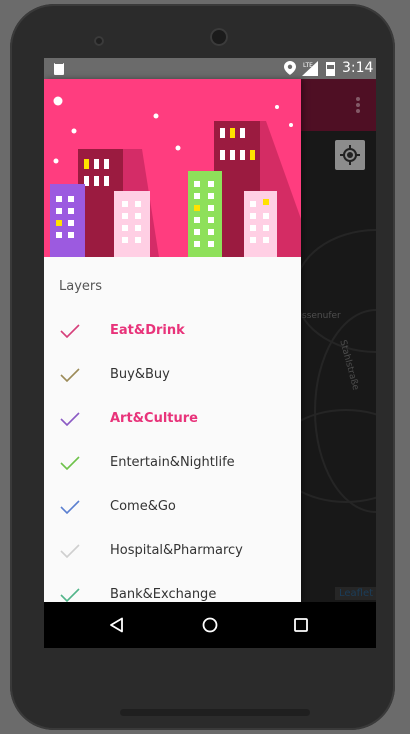  What do you see at coordinates (210, 68) in the screenshot?
I see `status-bar: LTE 3:14` at bounding box center [210, 68].